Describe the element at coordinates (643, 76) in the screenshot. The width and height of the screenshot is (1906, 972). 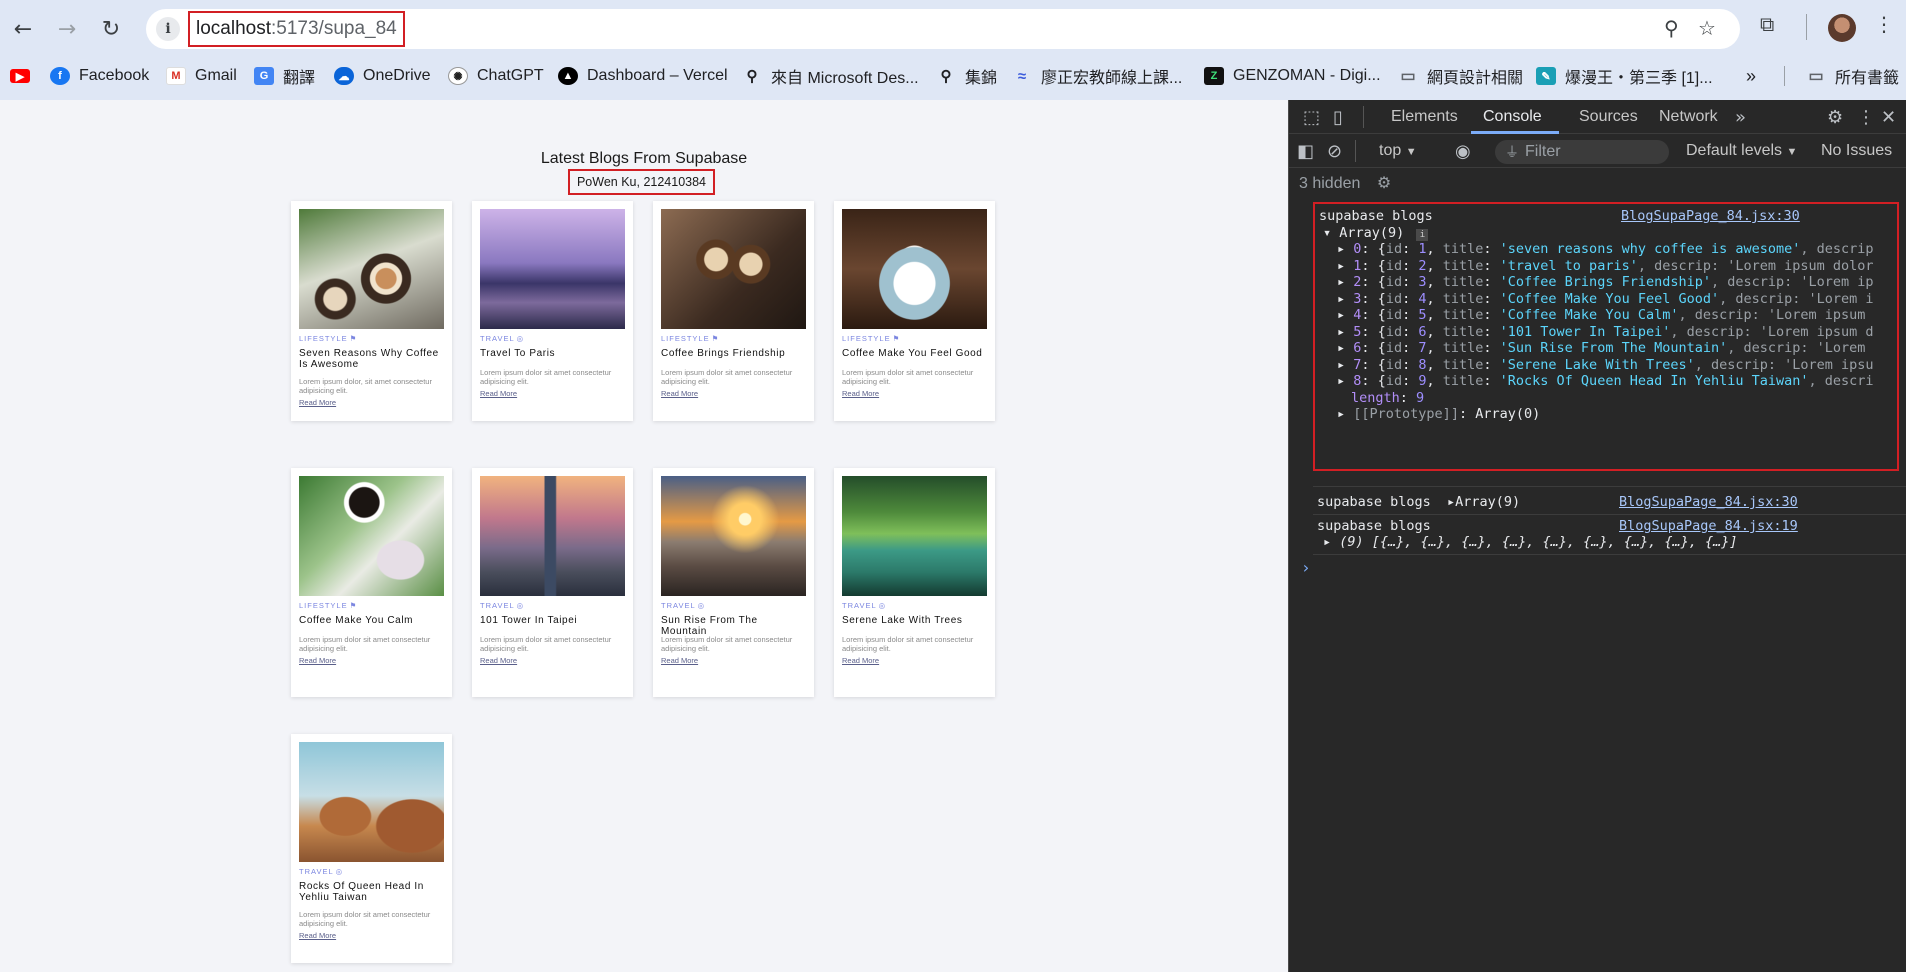
I see `bookmark-vercel: ▲ Dashboard – Vercel` at that location.